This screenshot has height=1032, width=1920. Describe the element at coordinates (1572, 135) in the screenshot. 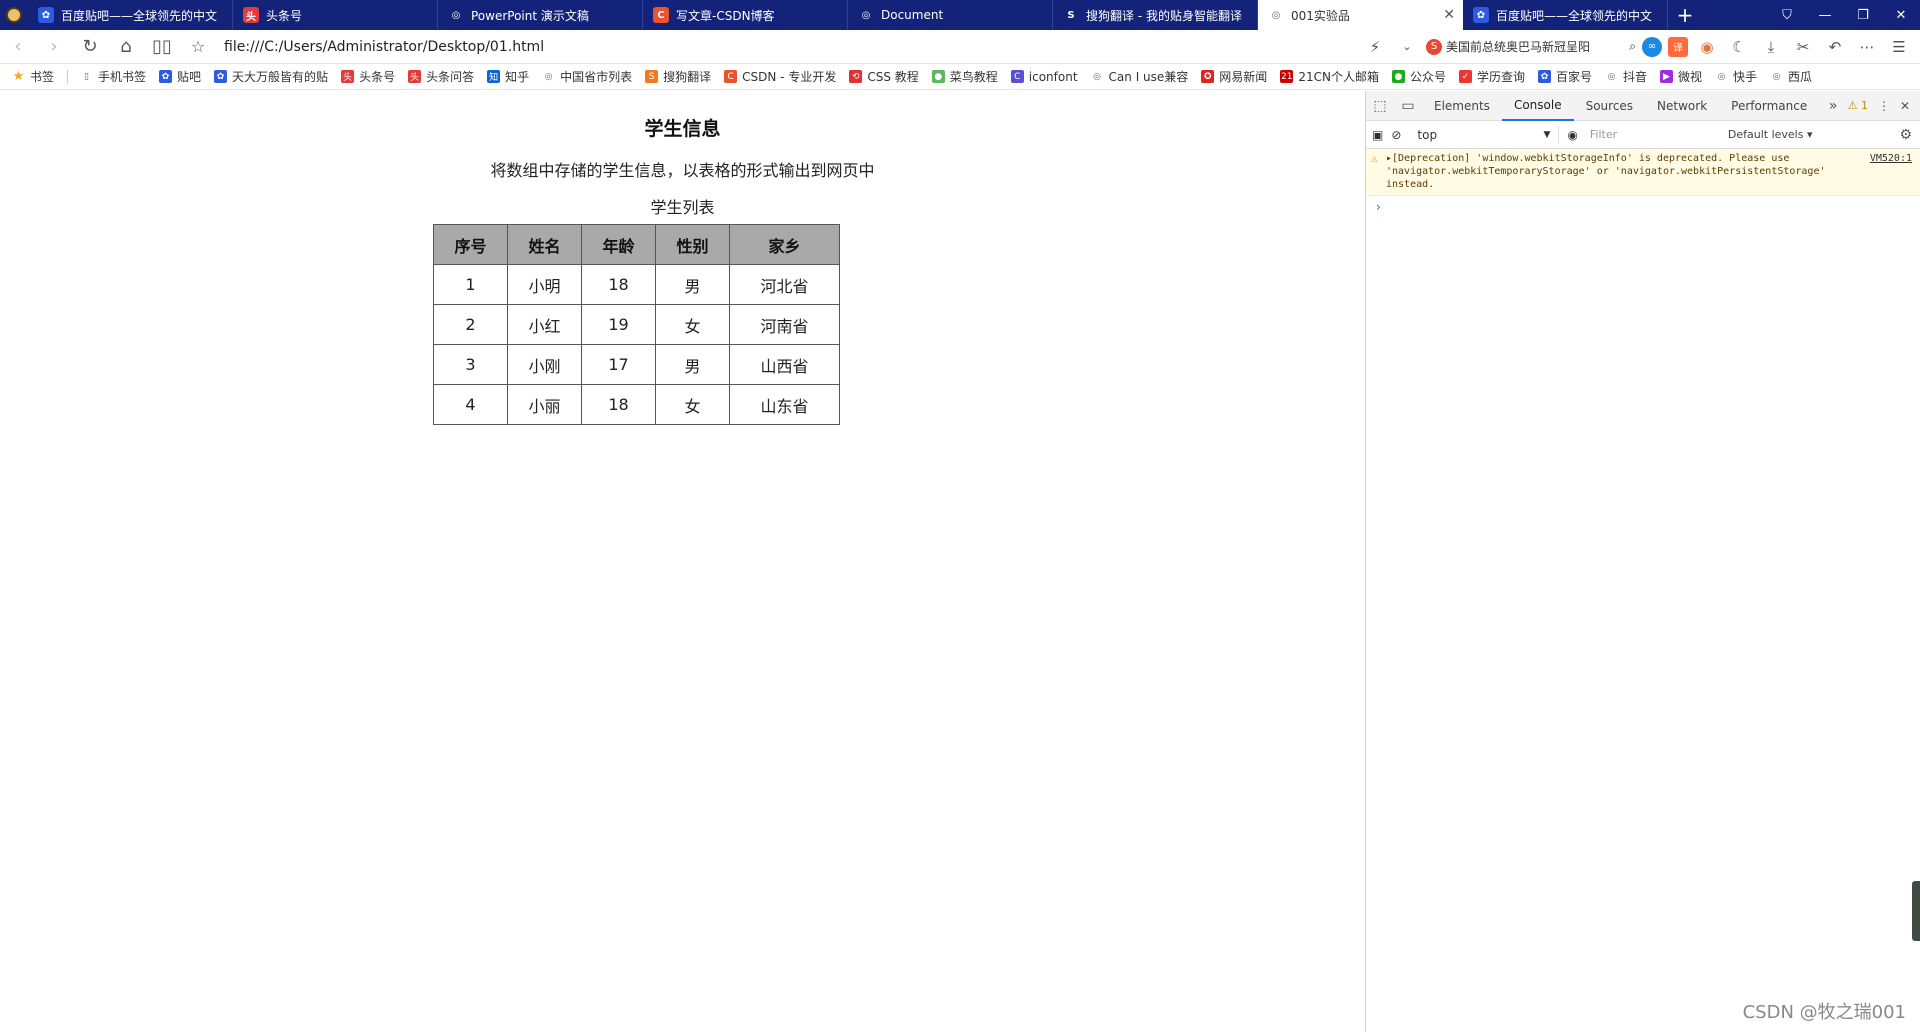

I see `eye-icon: ◉` at that location.